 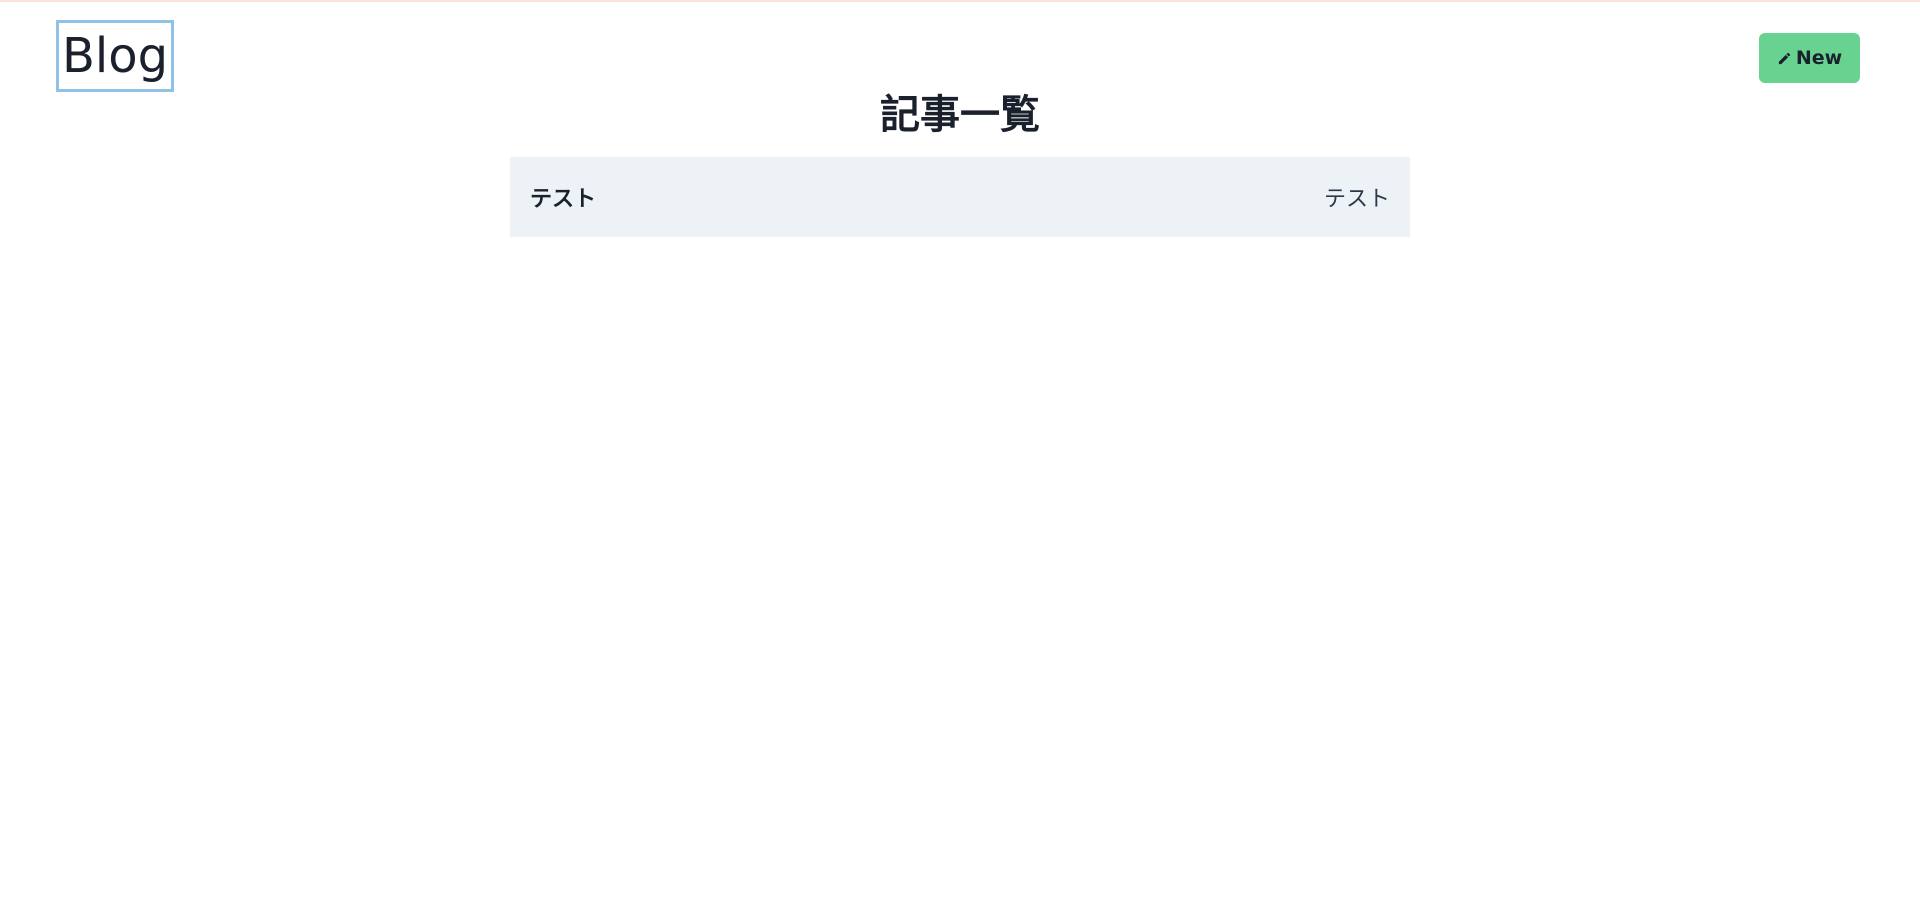 I want to click on site-header: Blog New, so click(x=960, y=50).